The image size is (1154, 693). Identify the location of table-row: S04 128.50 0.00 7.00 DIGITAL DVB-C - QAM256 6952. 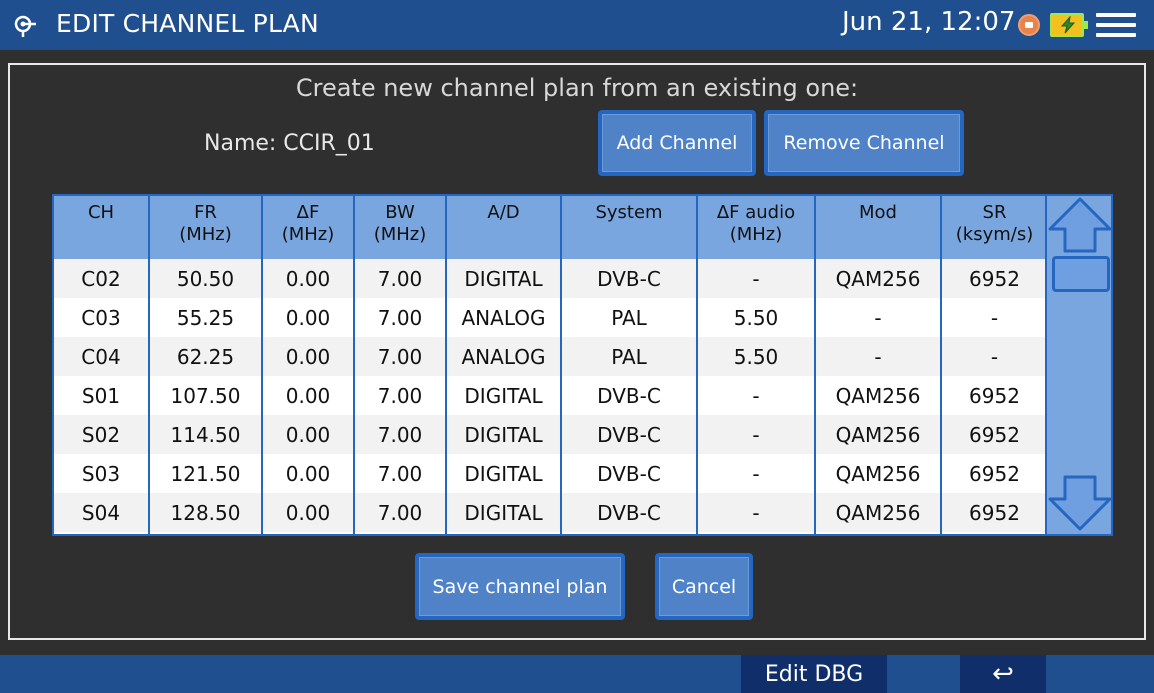
(549, 512).